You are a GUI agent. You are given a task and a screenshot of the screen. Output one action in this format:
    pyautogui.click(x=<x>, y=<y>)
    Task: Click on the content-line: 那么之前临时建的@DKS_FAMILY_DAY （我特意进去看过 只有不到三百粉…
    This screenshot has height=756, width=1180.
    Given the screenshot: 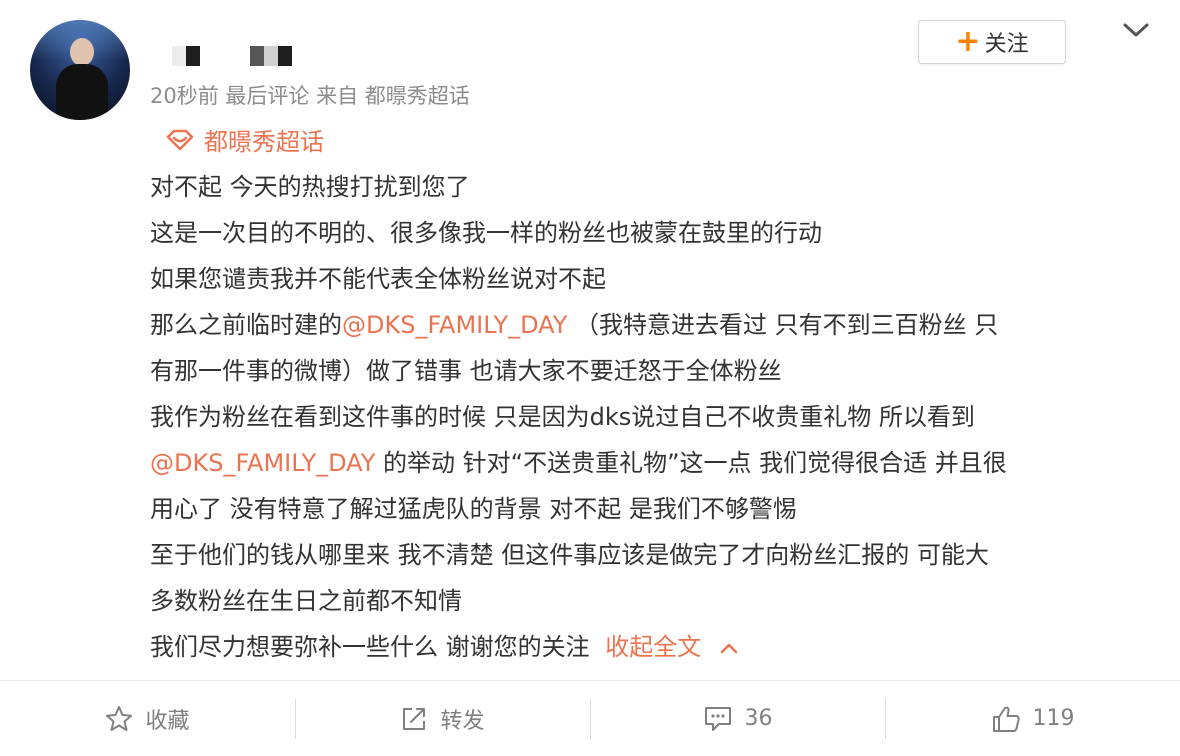 What is the action you would take?
    pyautogui.click(x=574, y=325)
    